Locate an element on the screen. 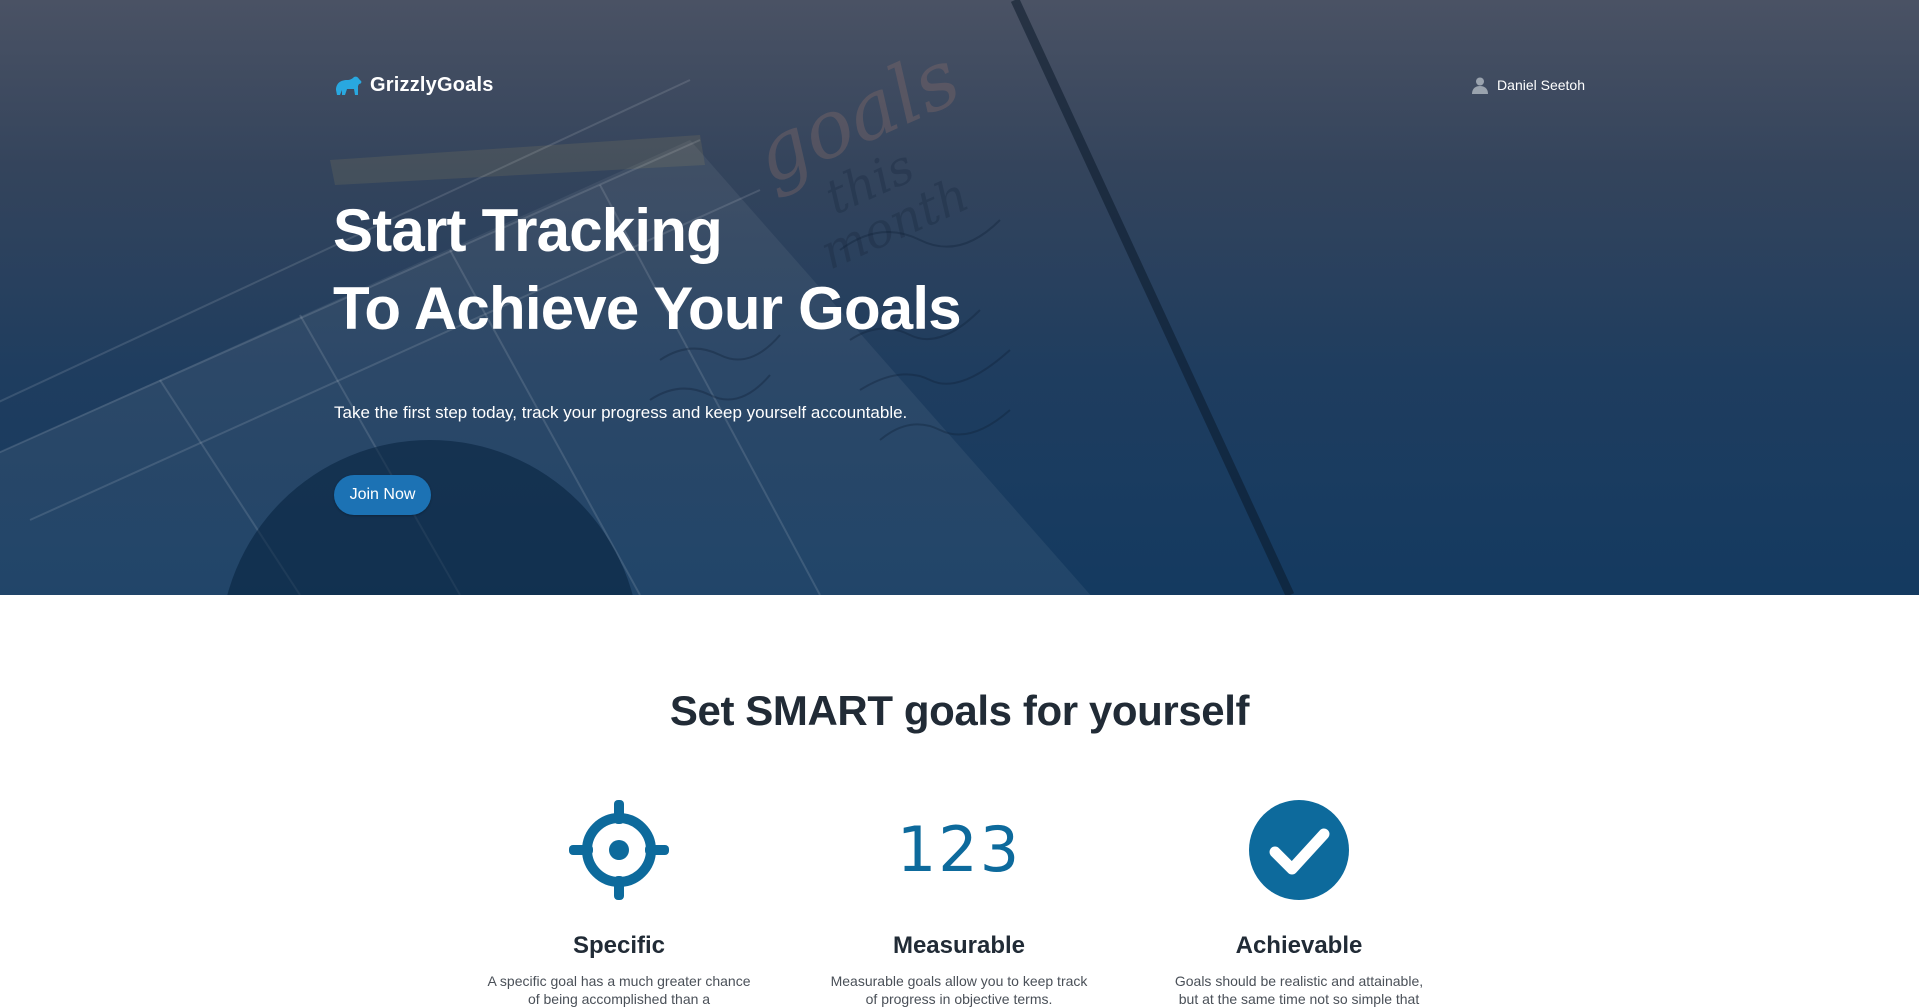  hero-title: Start Tracking To Achieve Your Goals is located at coordinates (647, 270).